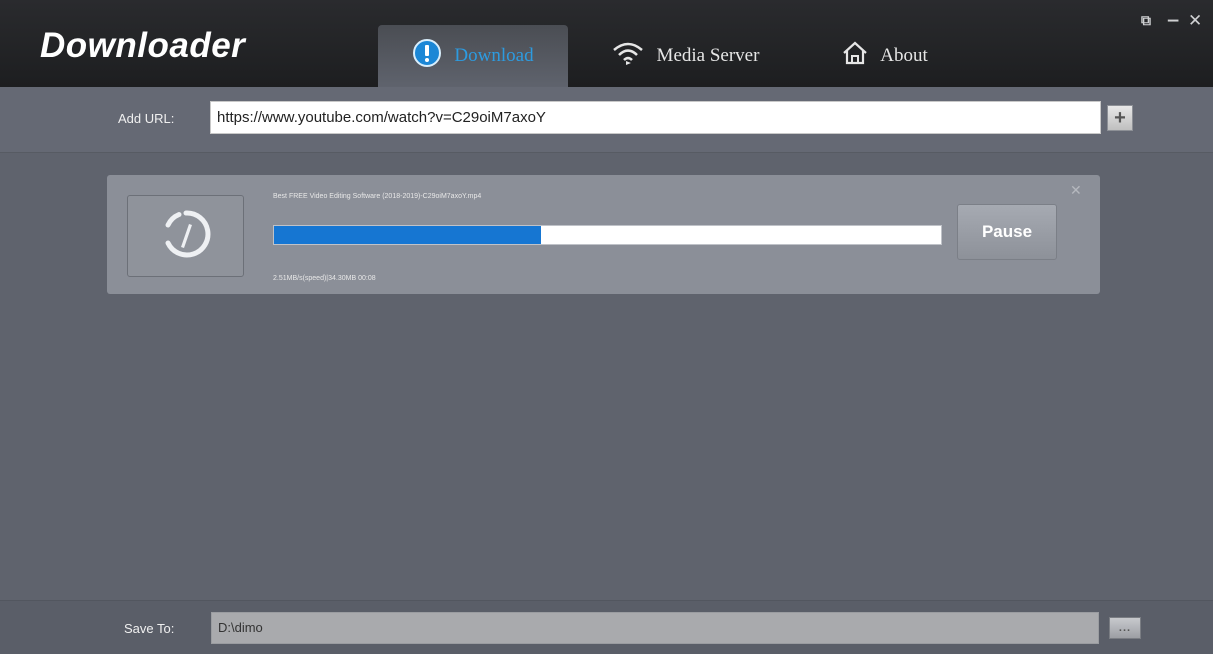  I want to click on video-thumbnail, so click(185, 236).